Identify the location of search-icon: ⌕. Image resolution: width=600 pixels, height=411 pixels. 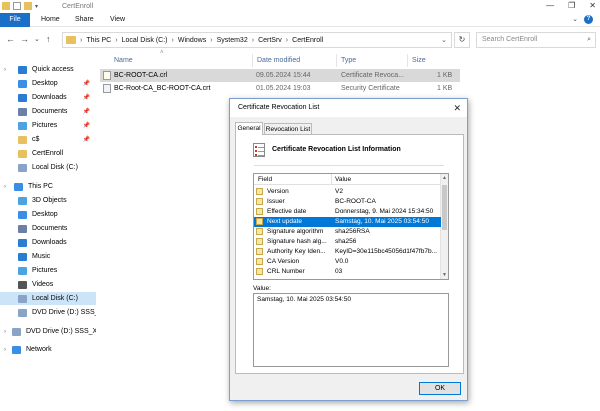
(589, 39).